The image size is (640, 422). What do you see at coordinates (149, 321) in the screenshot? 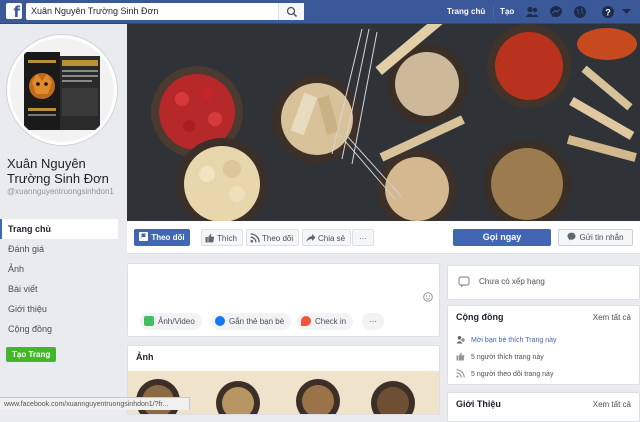
I see `photo-icon` at bounding box center [149, 321].